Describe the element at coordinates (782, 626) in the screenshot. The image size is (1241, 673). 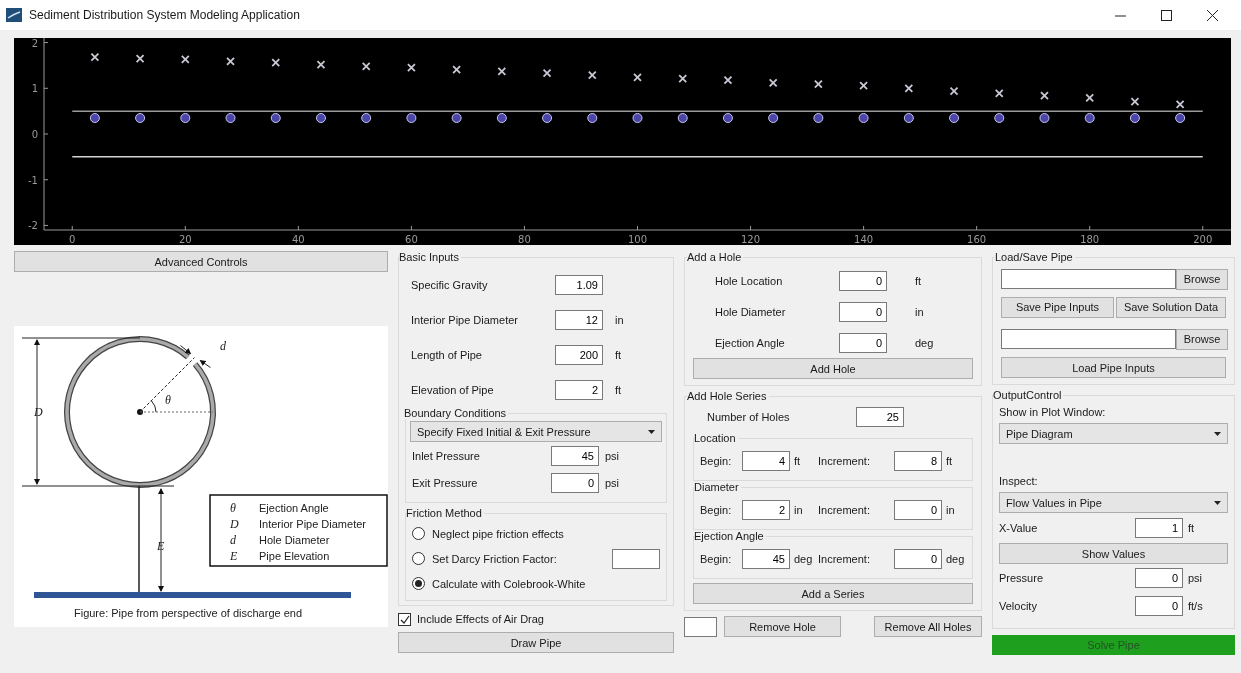
I see `remove-hole-button: Remove Hole` at that location.